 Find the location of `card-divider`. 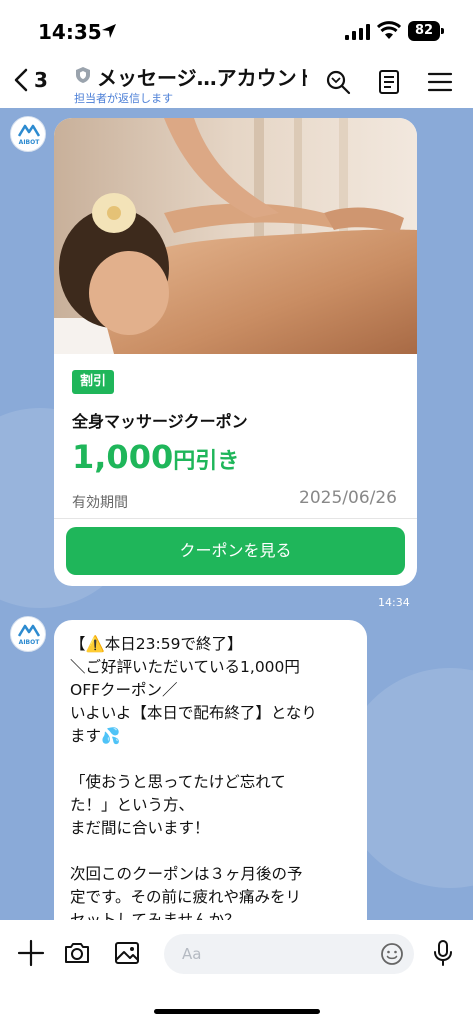

card-divider is located at coordinates (235, 518).